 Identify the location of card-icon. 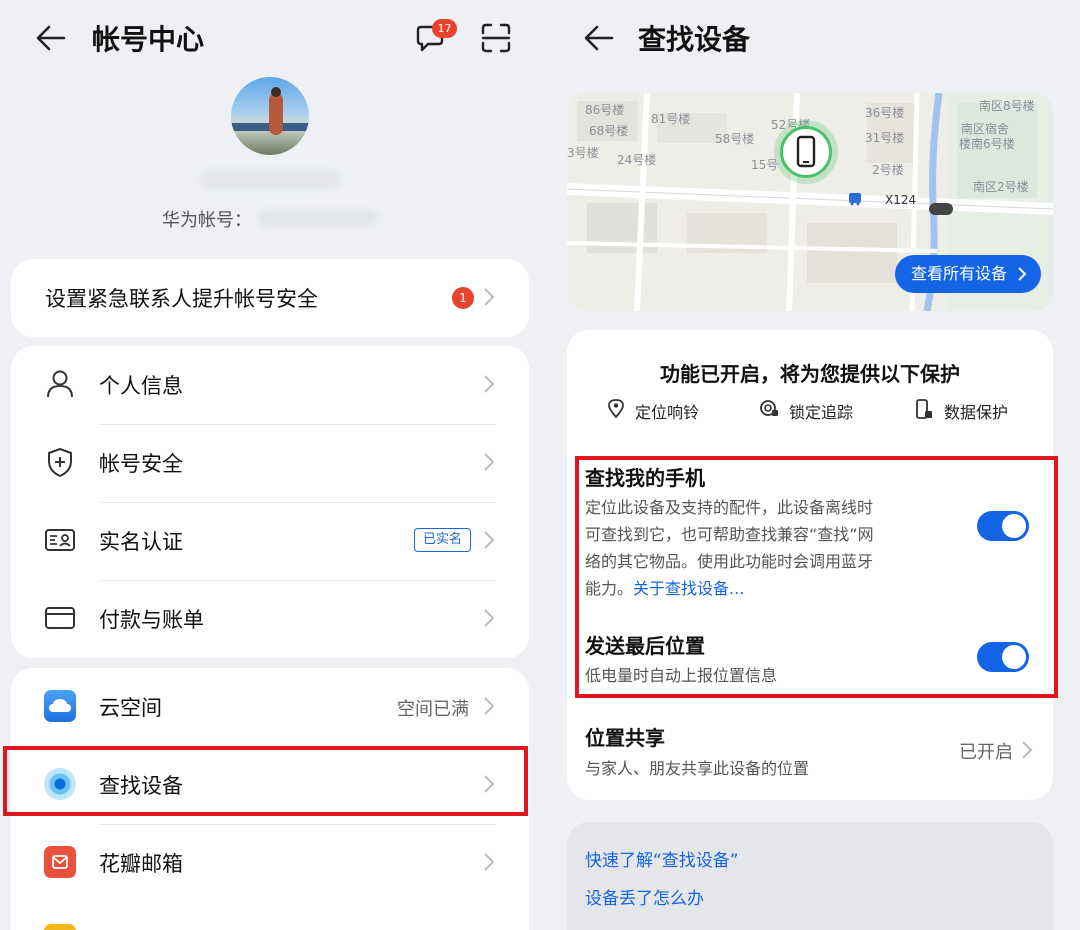
(60, 618).